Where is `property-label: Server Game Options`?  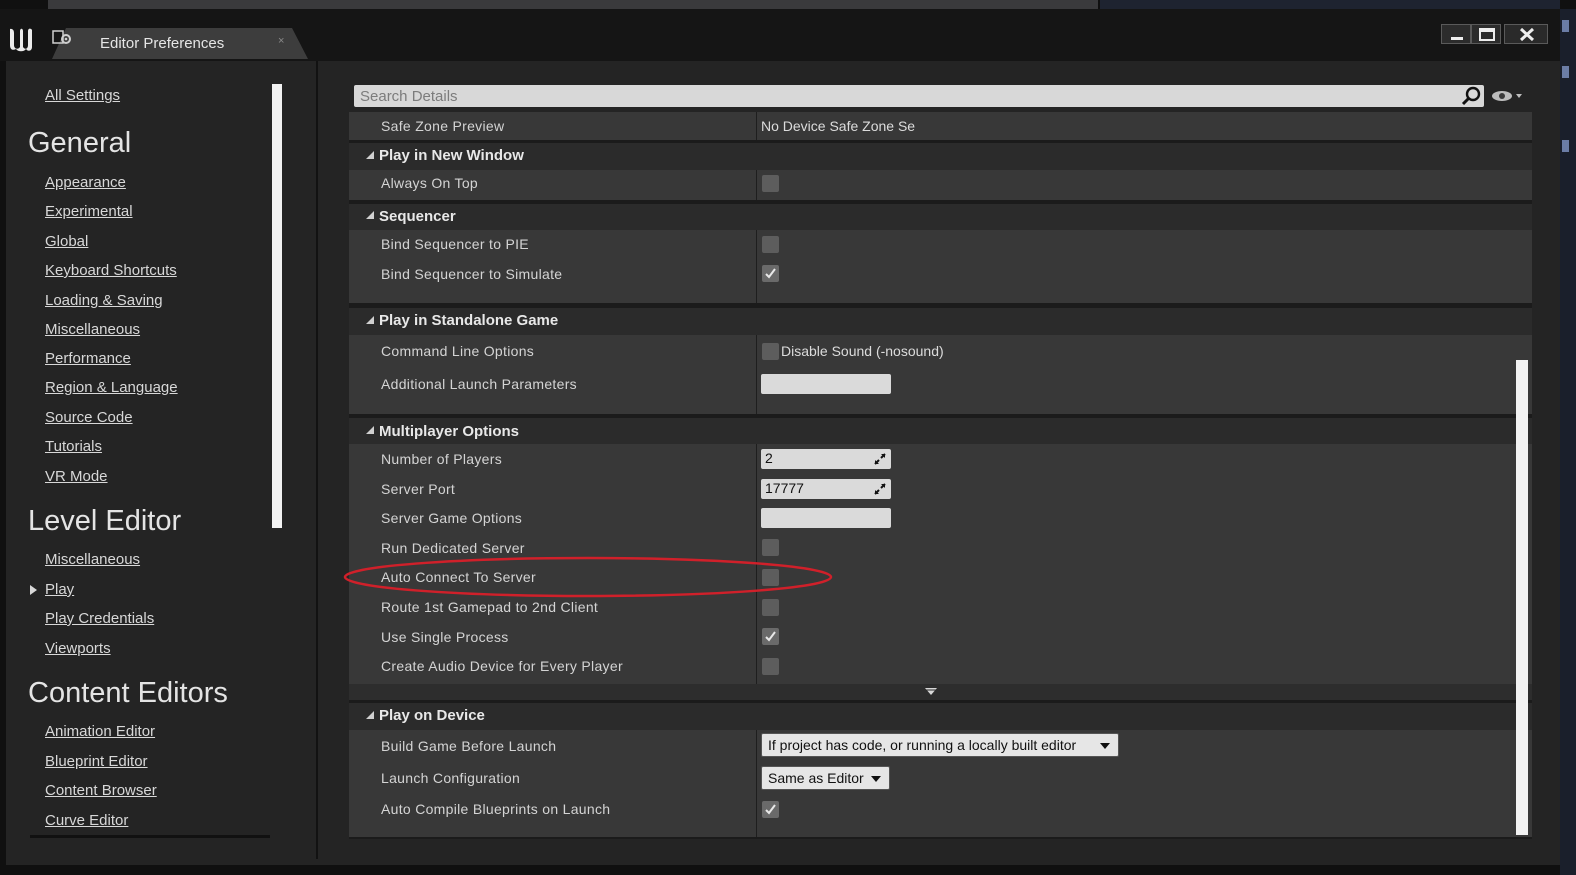
property-label: Server Game Options is located at coordinates (452, 518).